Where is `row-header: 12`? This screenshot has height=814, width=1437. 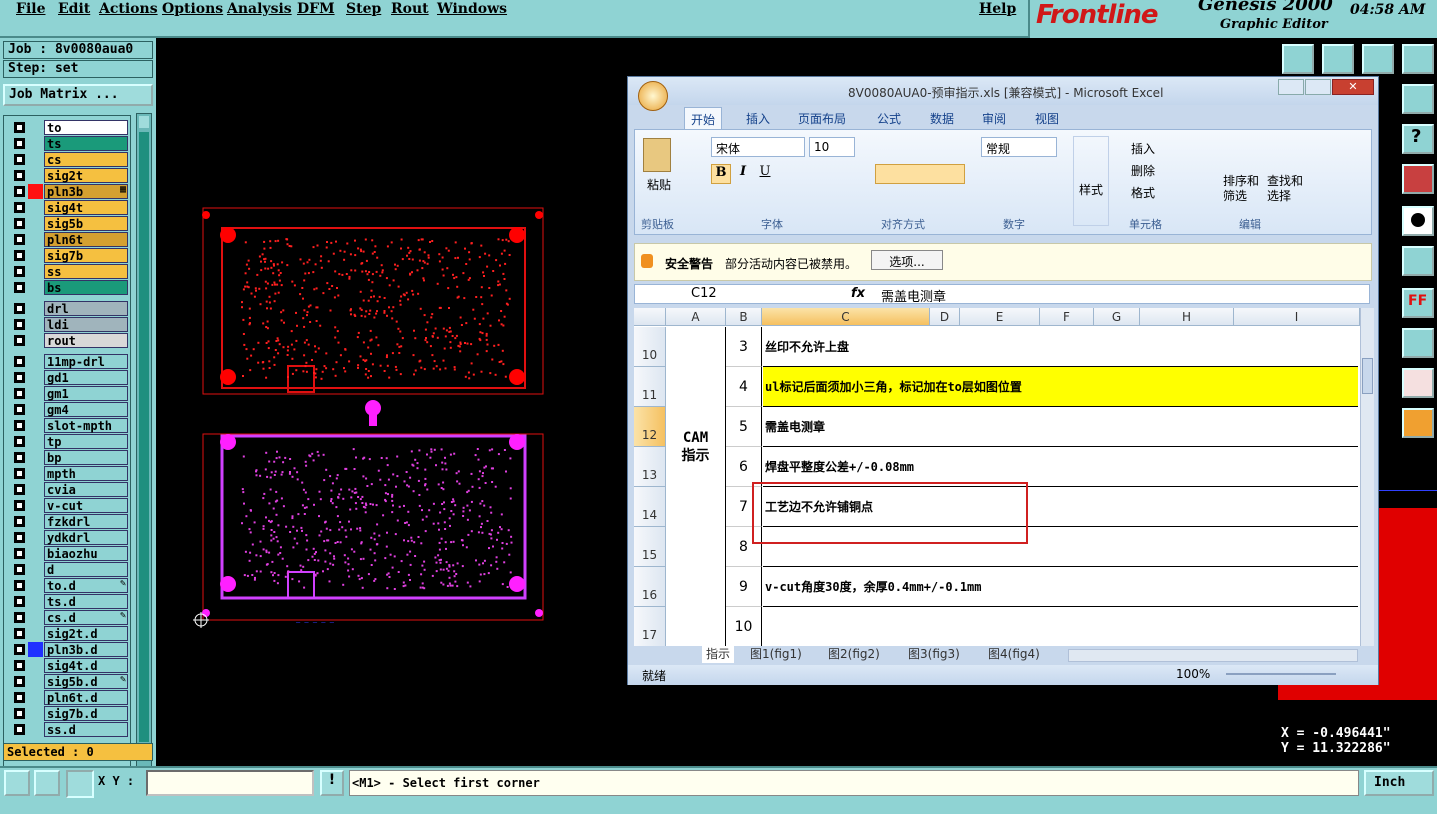
row-header: 12 is located at coordinates (650, 427).